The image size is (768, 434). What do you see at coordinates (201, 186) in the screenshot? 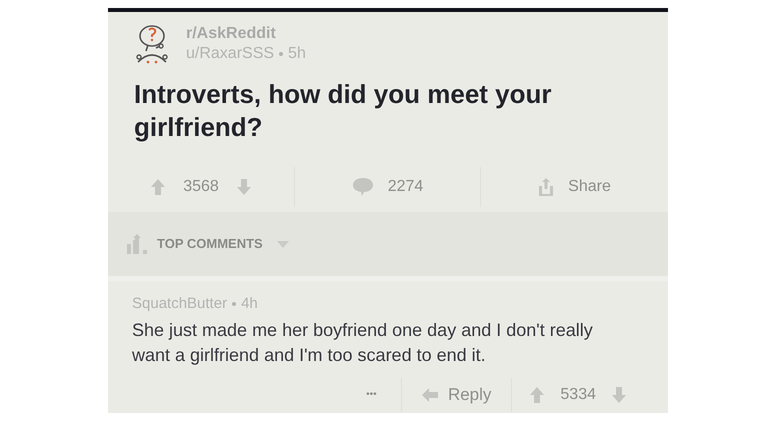
I see `post-score: 3568` at bounding box center [201, 186].